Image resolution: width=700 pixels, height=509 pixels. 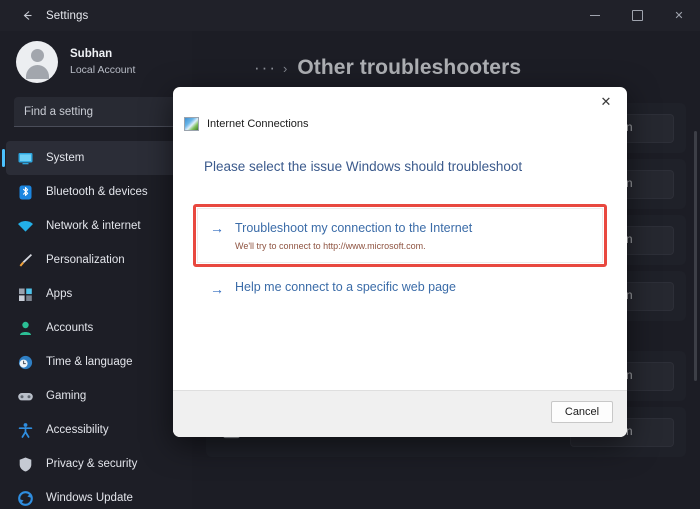 I want to click on sidebar-item-privacy-security: Privacy & security, so click(x=96, y=464).